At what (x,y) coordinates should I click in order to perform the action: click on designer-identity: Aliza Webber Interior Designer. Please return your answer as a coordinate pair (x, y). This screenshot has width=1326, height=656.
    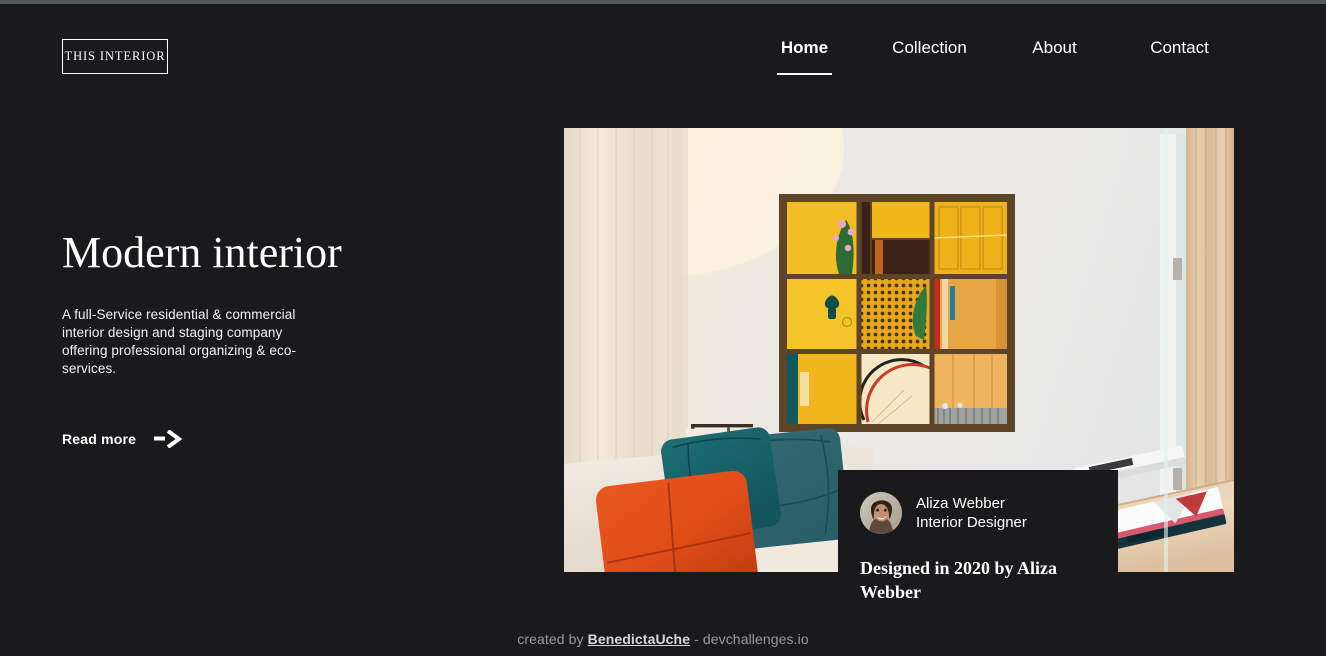
    Looking at the image, I should click on (977, 513).